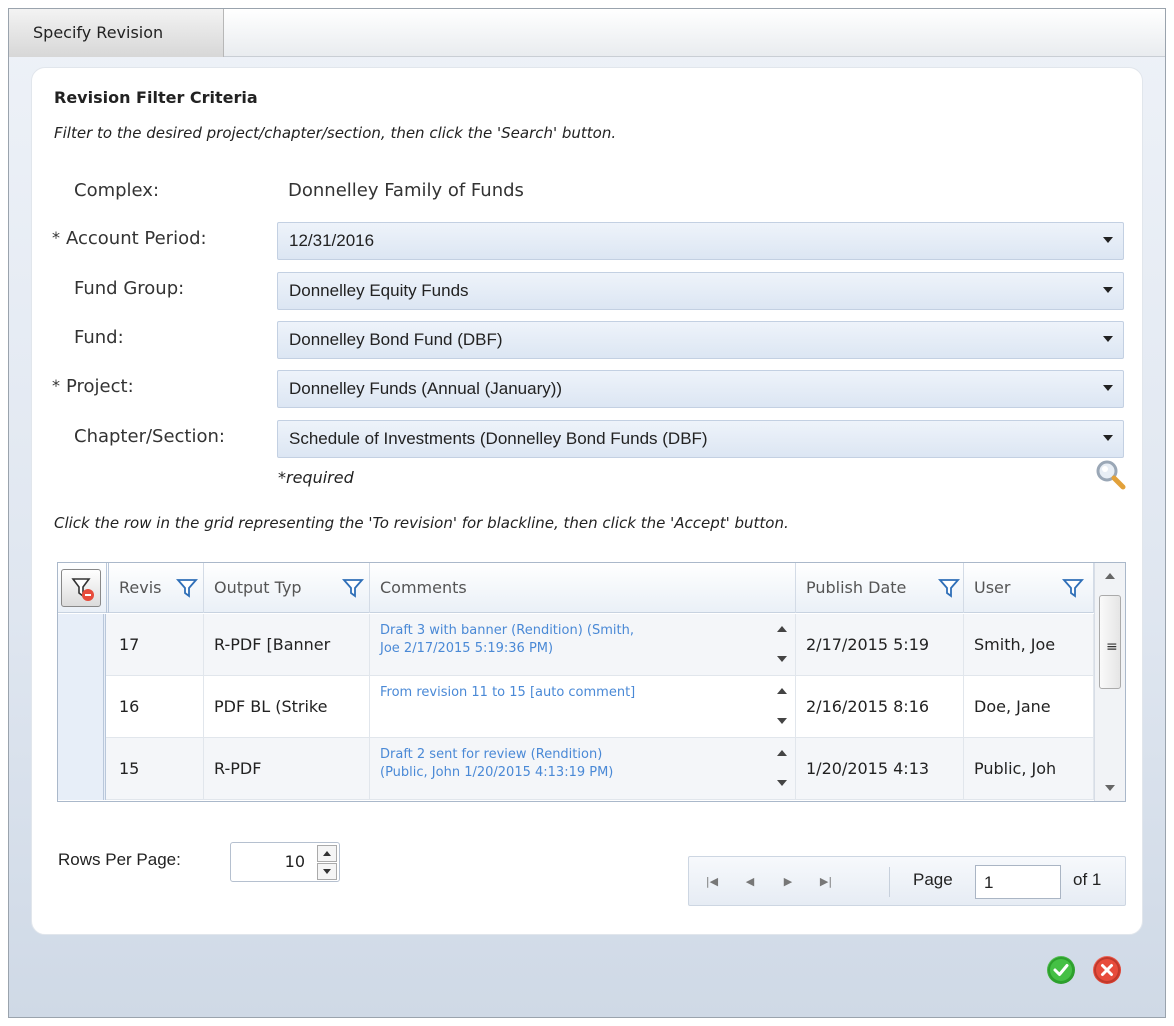 This screenshot has width=1174, height=1026. What do you see at coordinates (116, 33) in the screenshot?
I see `window-title: Specify Revision` at bounding box center [116, 33].